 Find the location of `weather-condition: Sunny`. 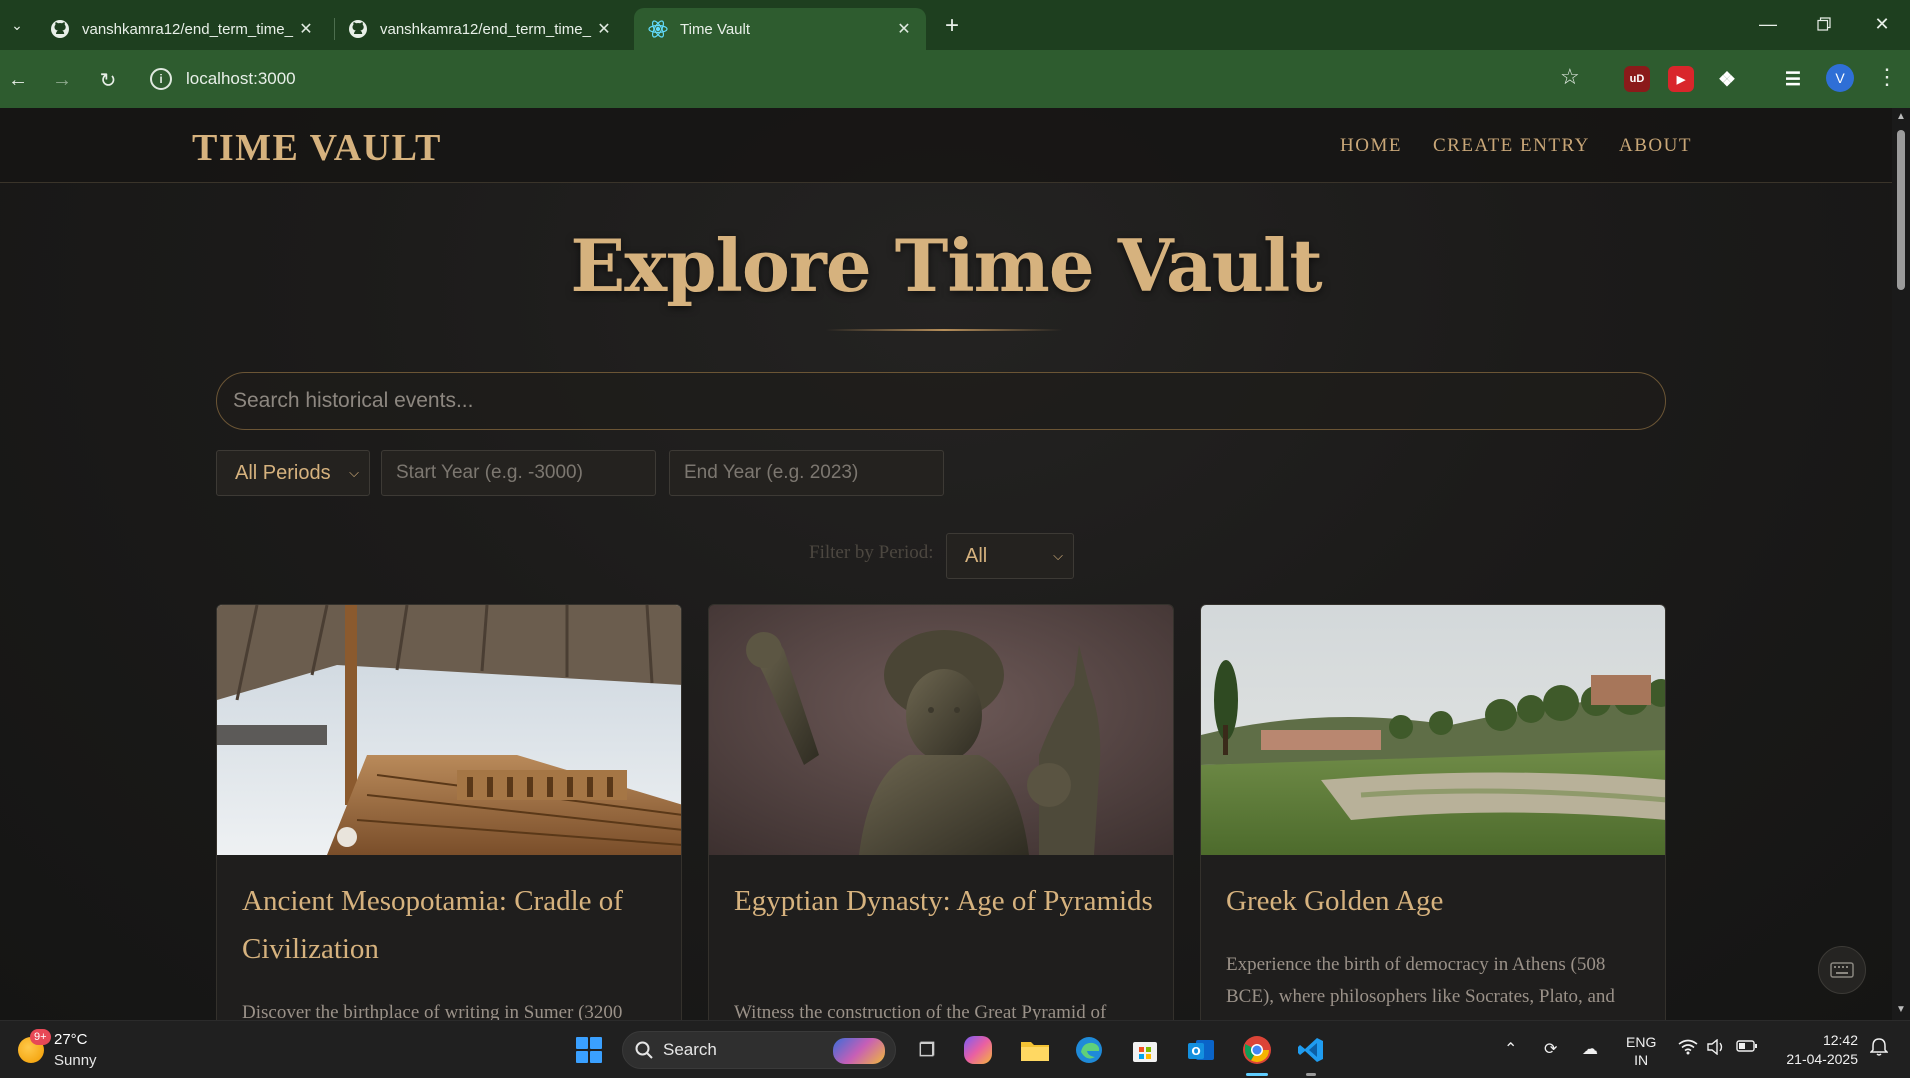

weather-condition: Sunny is located at coordinates (75, 1060).